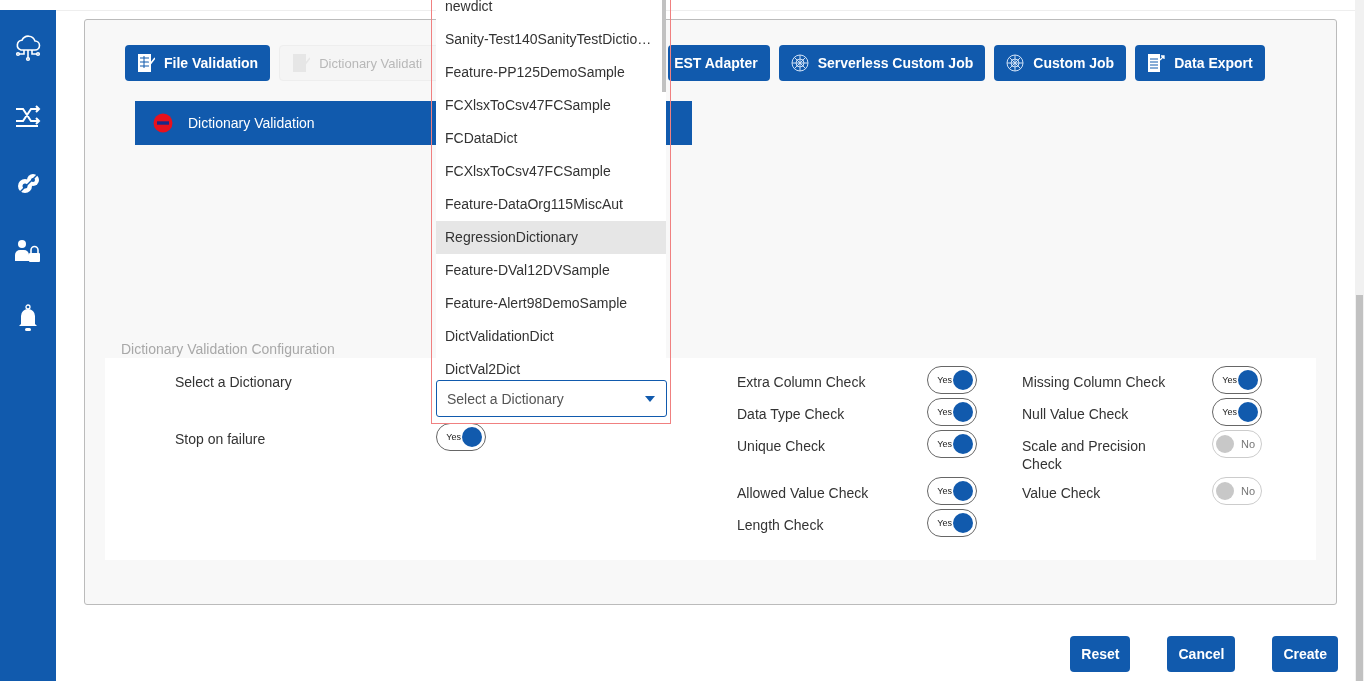 This screenshot has width=1364, height=681. What do you see at coordinates (551, 398) in the screenshot?
I see `dictionary-select: Select a Dictionary` at bounding box center [551, 398].